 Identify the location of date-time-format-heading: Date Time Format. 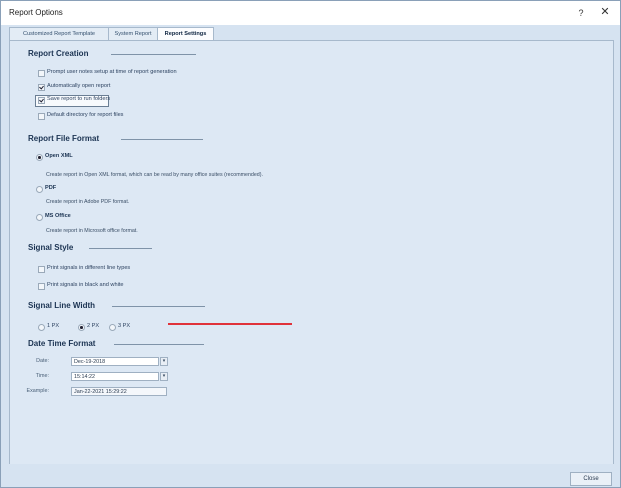
(62, 343).